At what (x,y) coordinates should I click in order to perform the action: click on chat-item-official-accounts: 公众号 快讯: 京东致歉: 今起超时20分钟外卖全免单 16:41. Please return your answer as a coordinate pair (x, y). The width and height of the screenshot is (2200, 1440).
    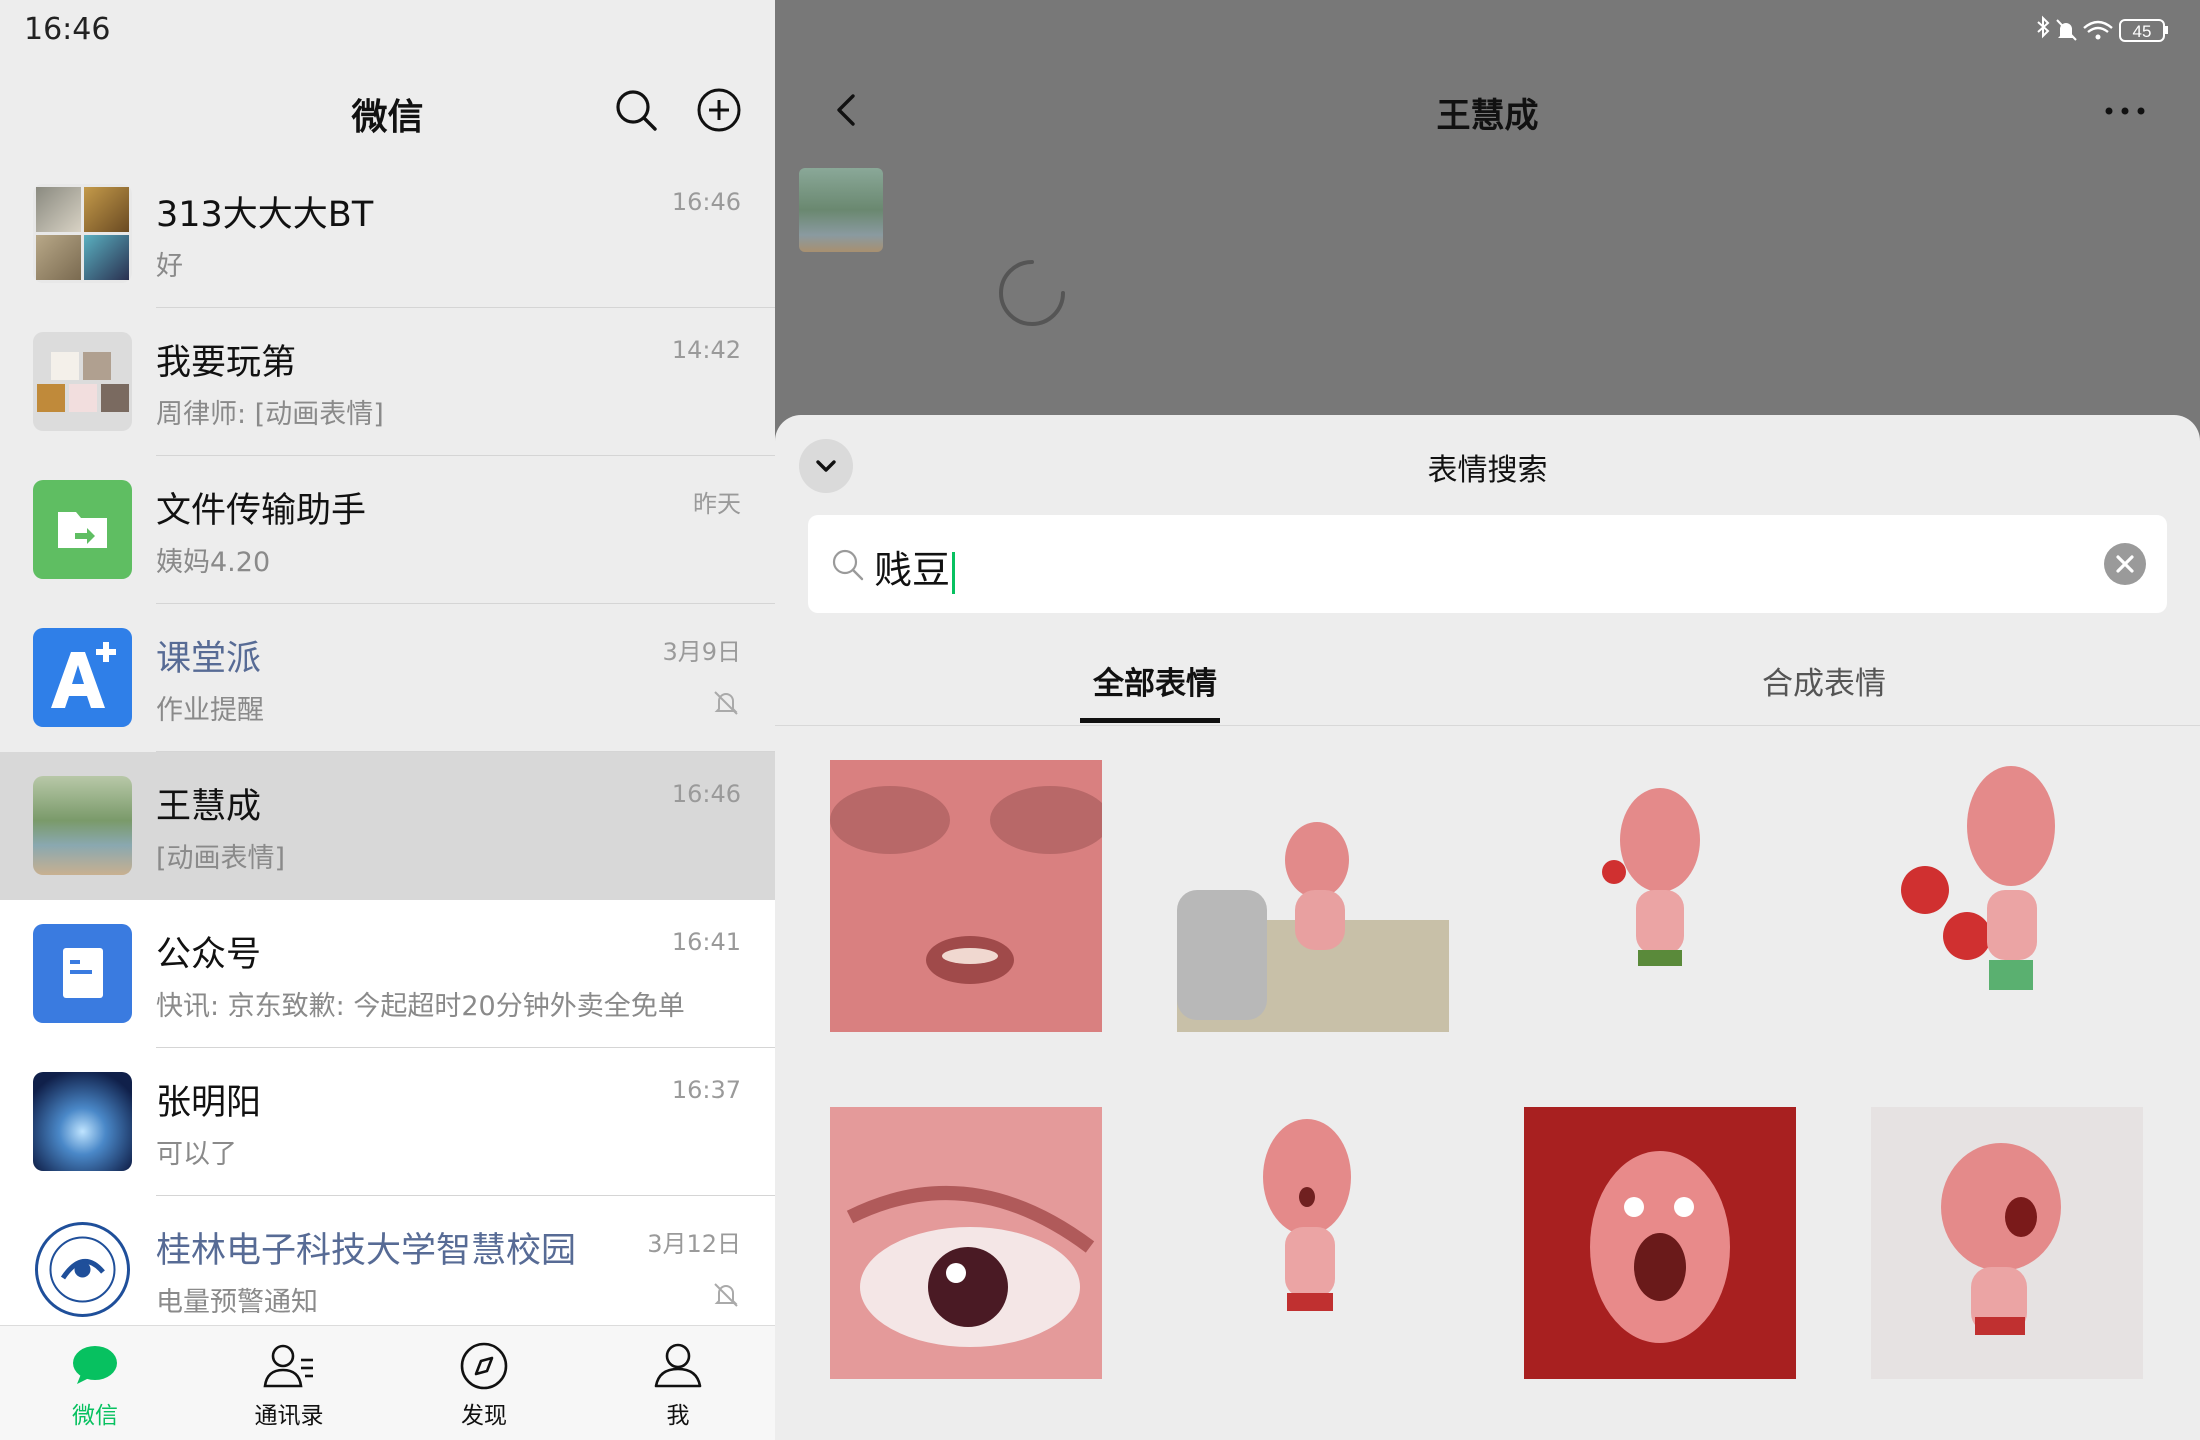
    Looking at the image, I should click on (387, 974).